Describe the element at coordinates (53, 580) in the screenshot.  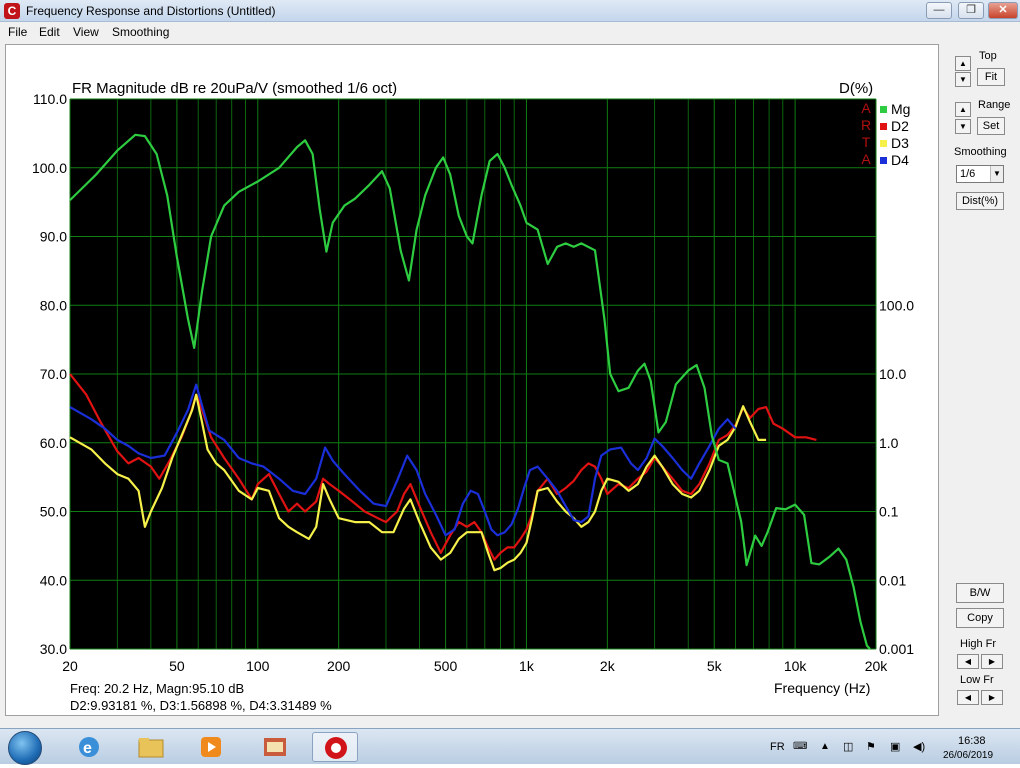
I see `y-tick-label: 40.0` at that location.